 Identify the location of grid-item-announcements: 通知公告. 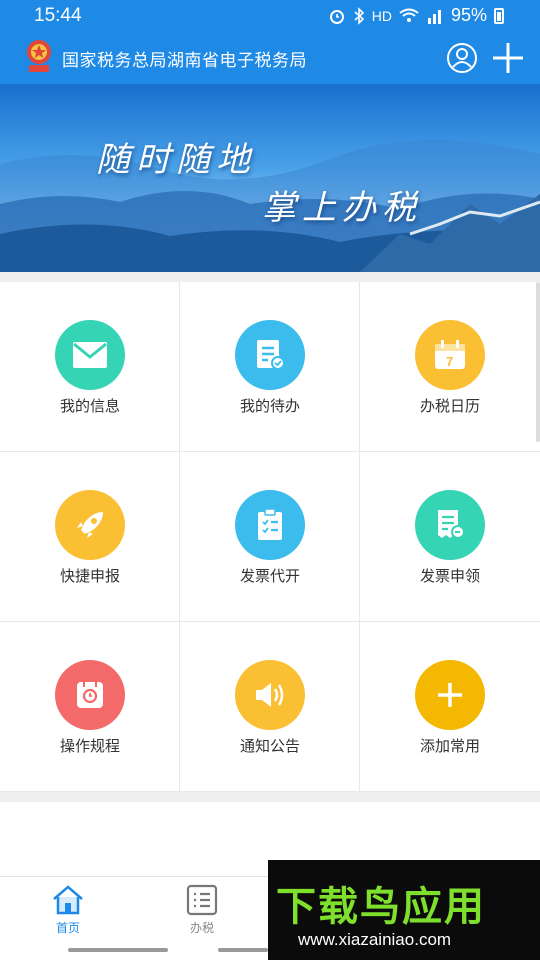
(270, 707).